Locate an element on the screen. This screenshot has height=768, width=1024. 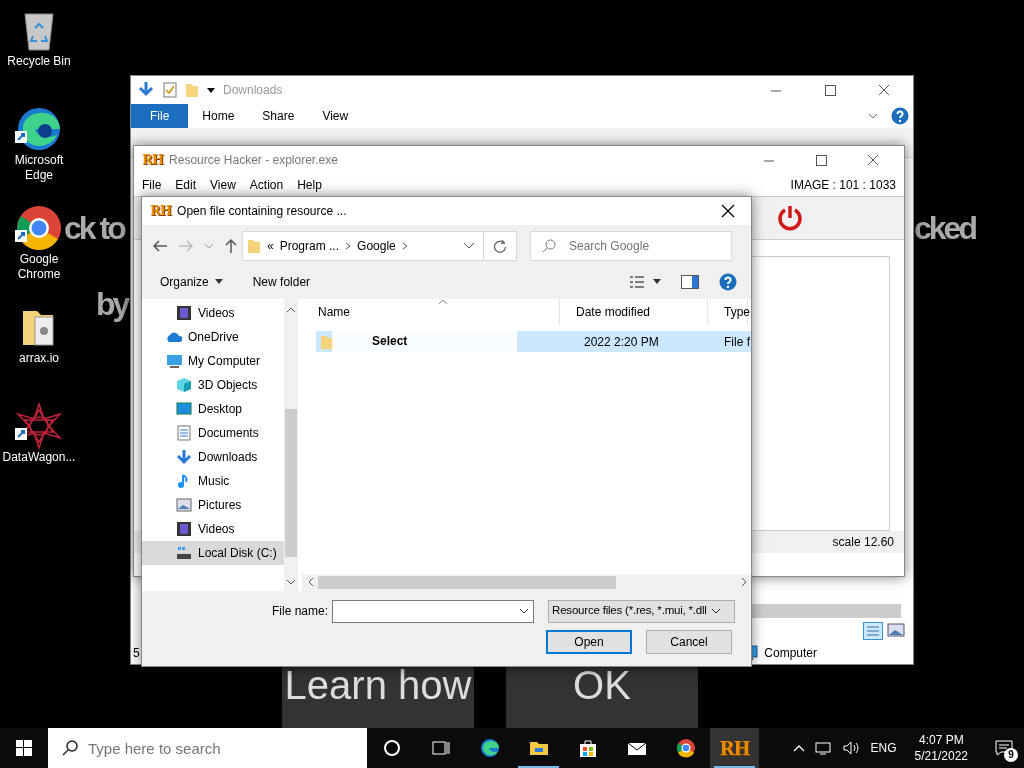
location-label: Computer is located at coordinates (790, 653).